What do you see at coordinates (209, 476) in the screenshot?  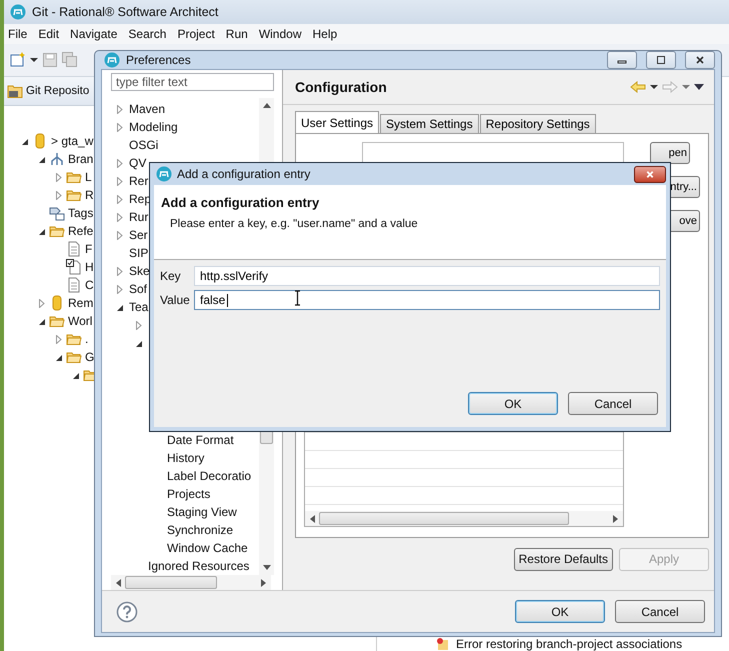 I see `tree-item: Label Decoratio` at bounding box center [209, 476].